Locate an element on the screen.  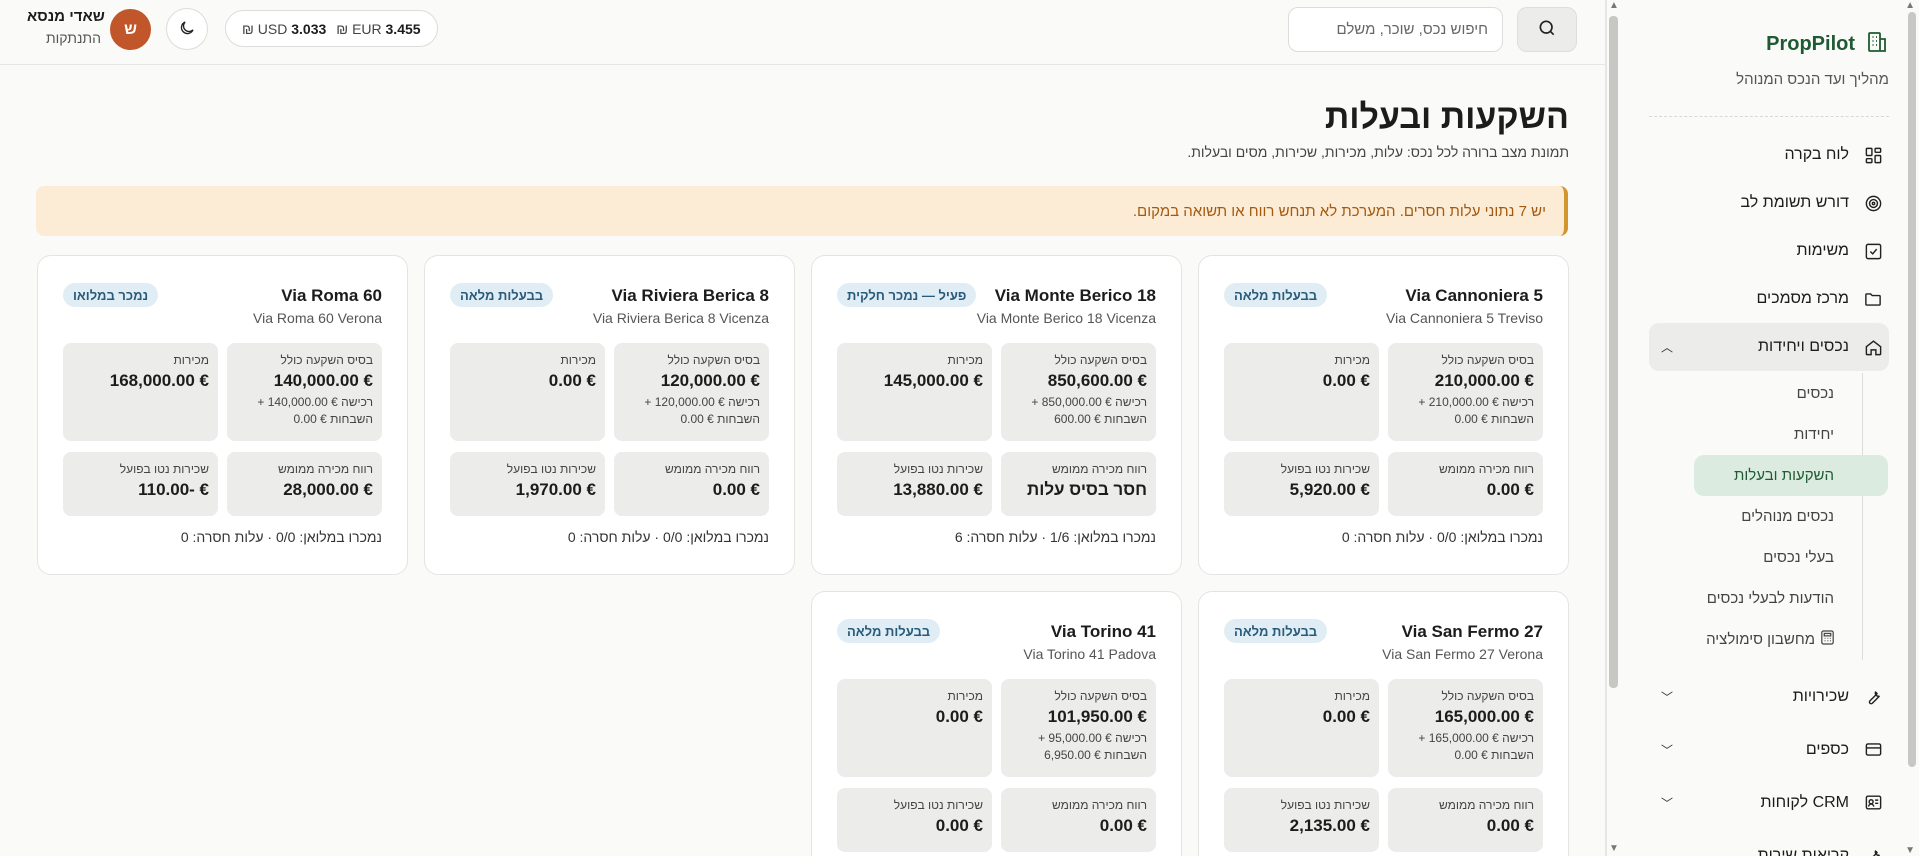
status-badge: נמכר במלואו is located at coordinates (111, 295).